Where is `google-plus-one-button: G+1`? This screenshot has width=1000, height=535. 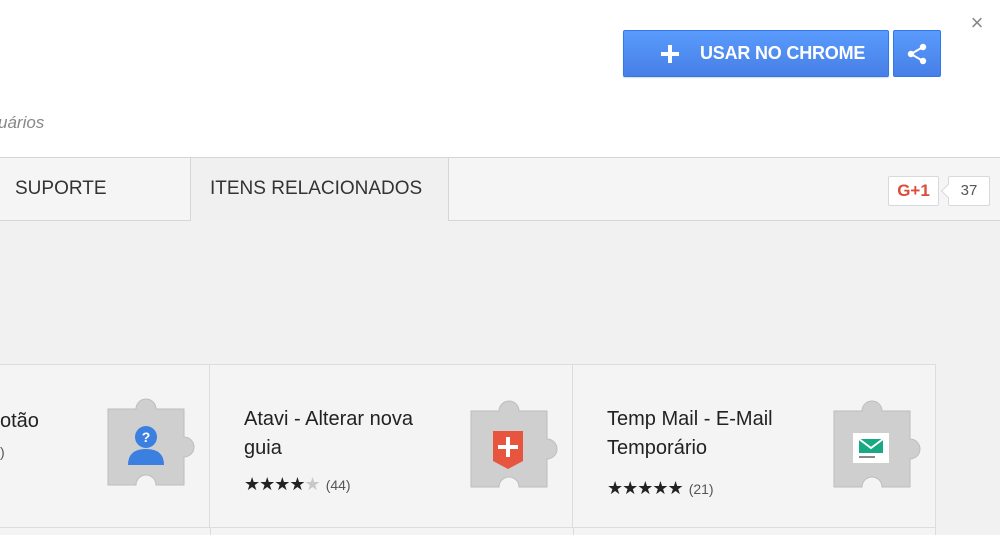 google-plus-one-button: G+1 is located at coordinates (913, 191).